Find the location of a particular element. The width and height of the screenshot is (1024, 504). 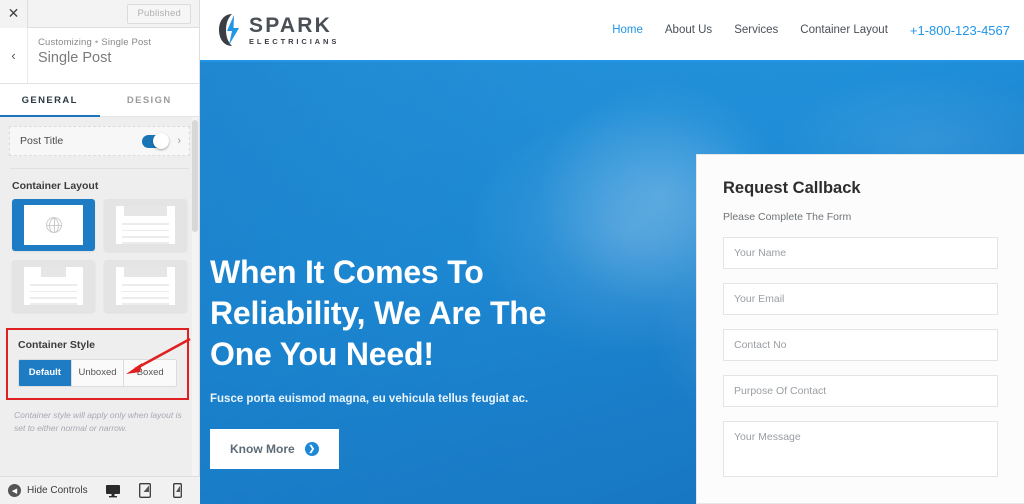

chevron-right-icon: › is located at coordinates (179, 141).